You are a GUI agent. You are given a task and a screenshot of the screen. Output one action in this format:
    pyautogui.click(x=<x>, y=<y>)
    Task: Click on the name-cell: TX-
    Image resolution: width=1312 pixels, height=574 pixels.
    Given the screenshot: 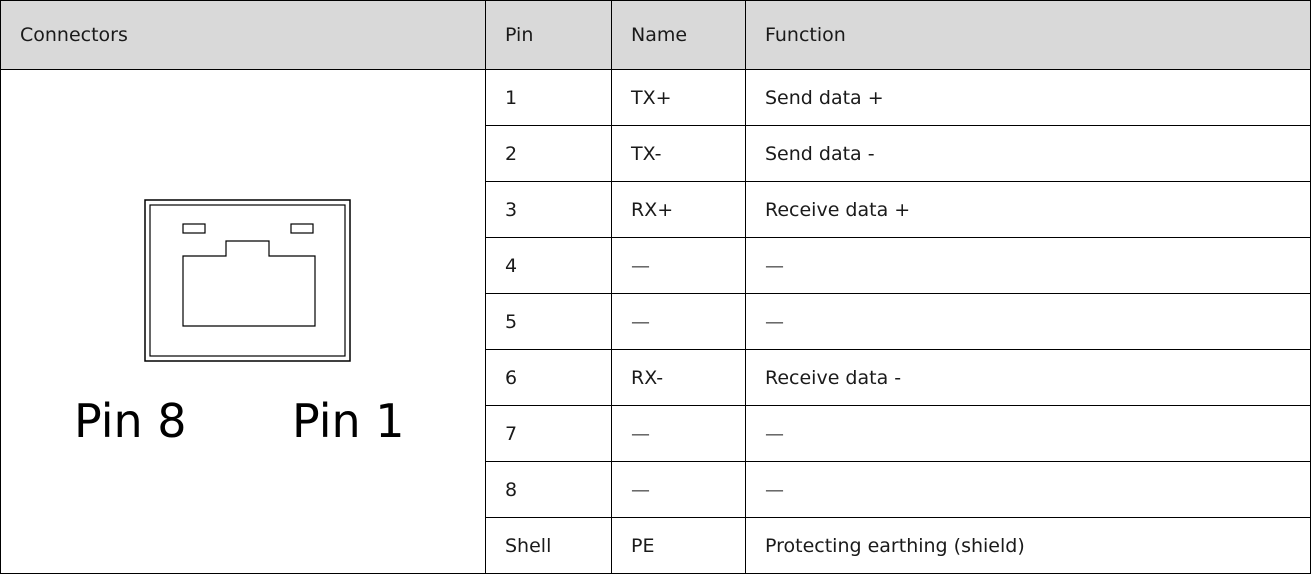 What is the action you would take?
    pyautogui.click(x=678, y=153)
    